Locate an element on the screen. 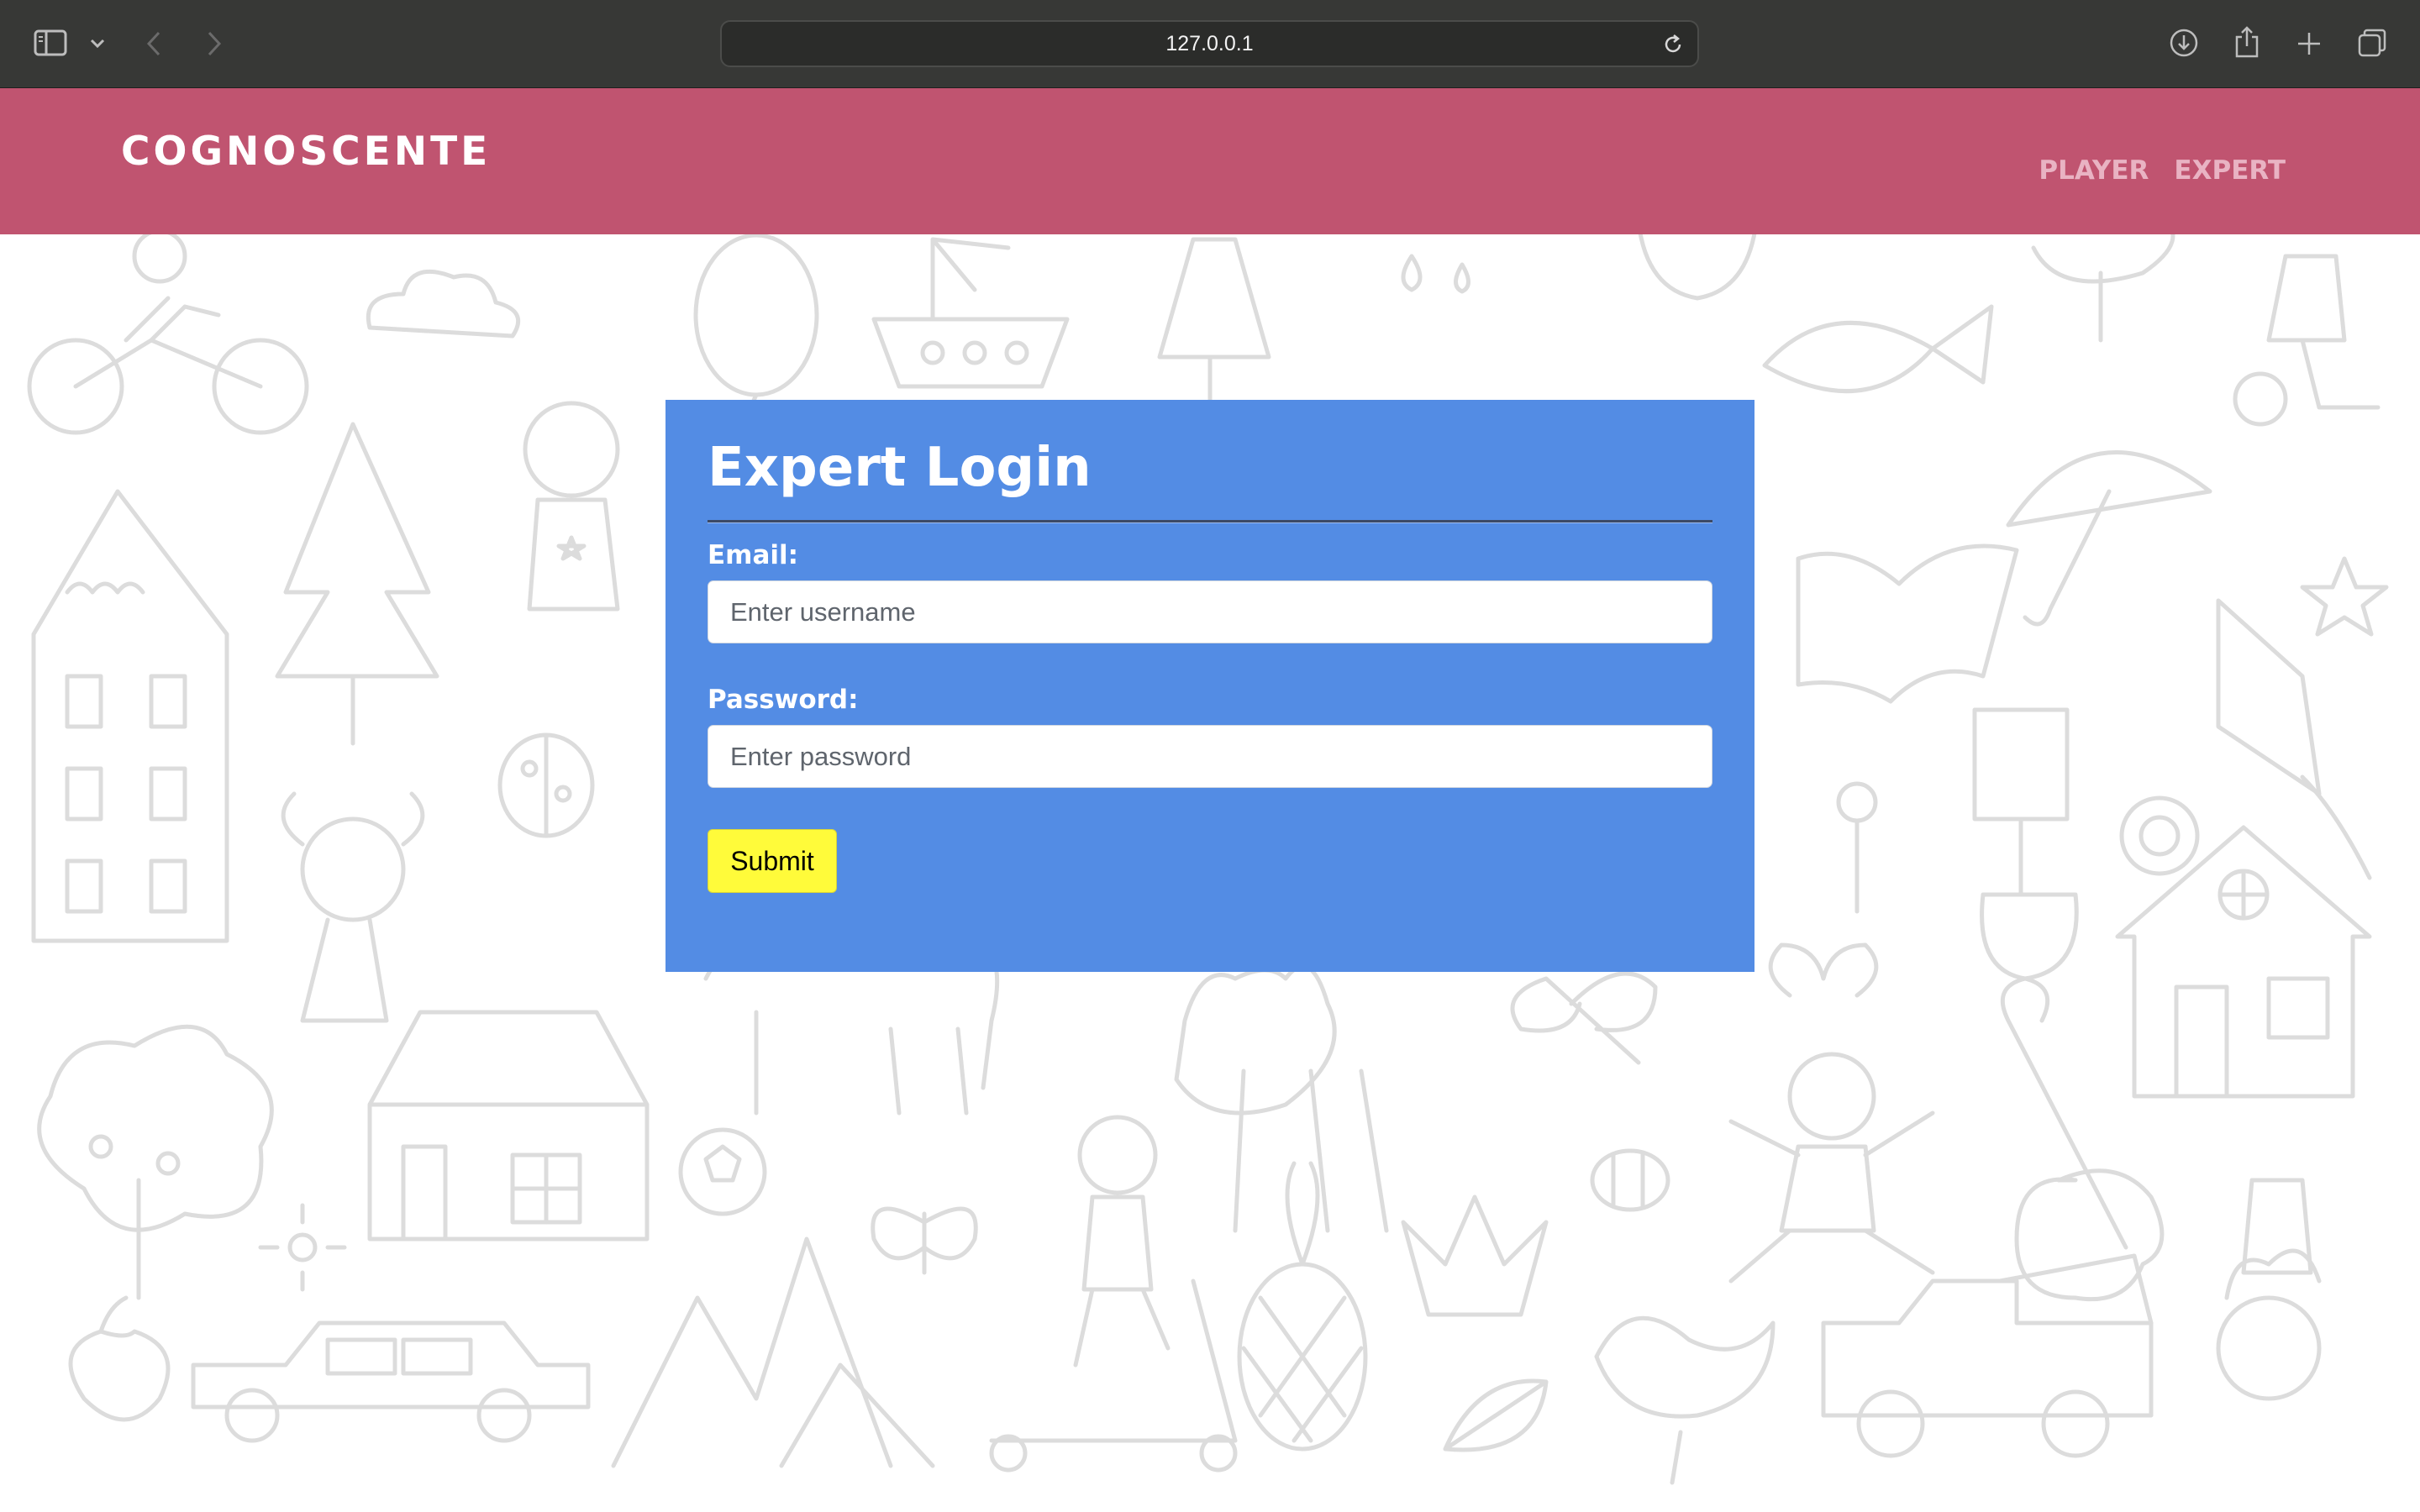 The width and height of the screenshot is (2420, 1512). brand-logo-text: COGNOSCENTE is located at coordinates (306, 152).